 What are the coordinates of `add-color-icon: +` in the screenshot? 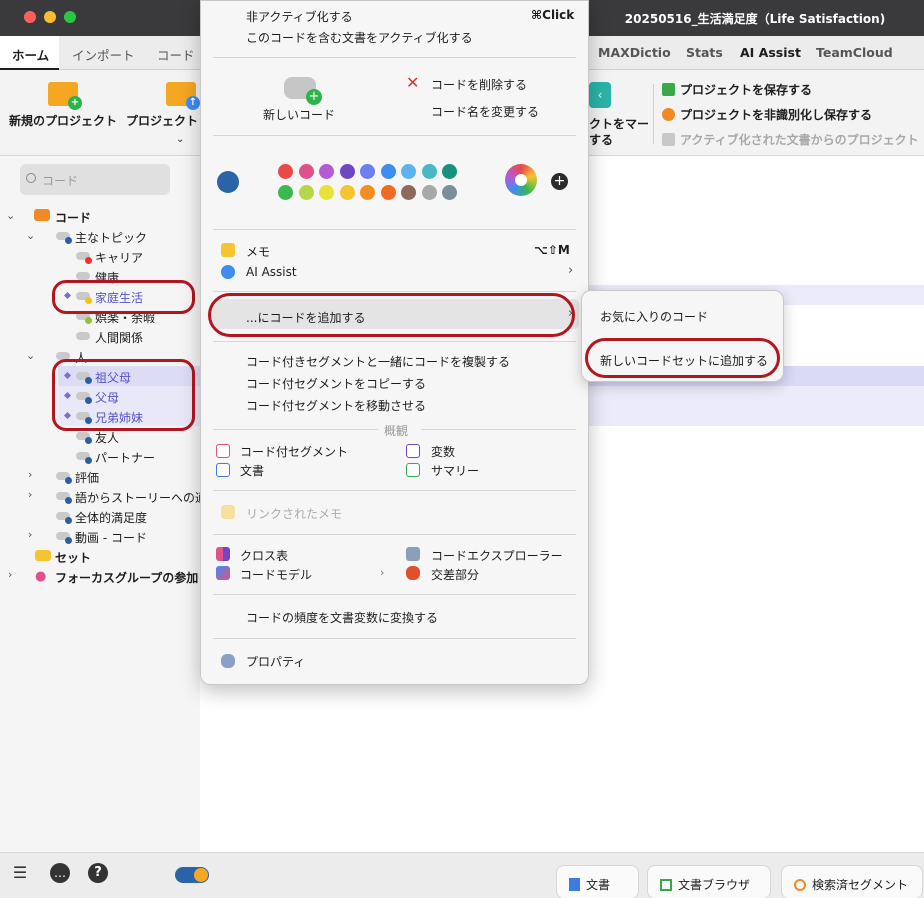 It's located at (559, 181).